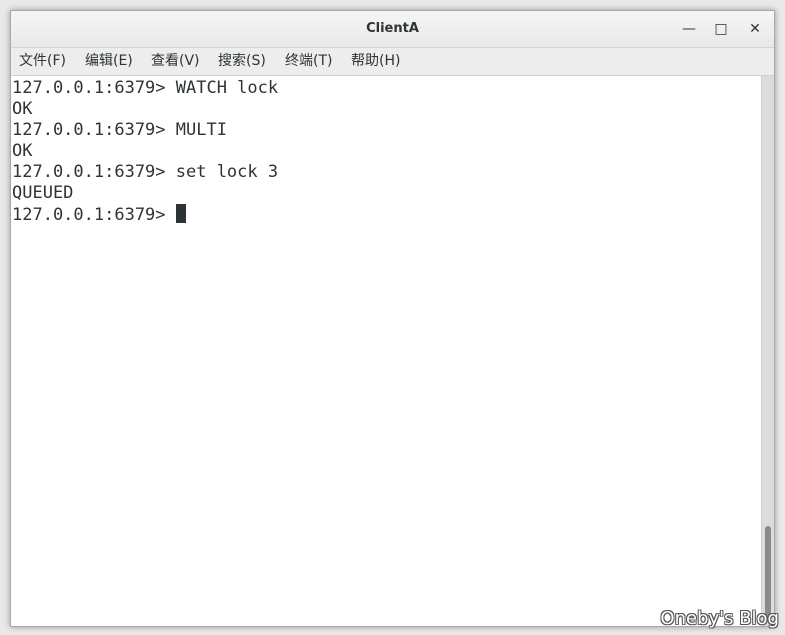 The width and height of the screenshot is (785, 635). What do you see at coordinates (386, 214) in the screenshot?
I see `terminal-prompt-line: 127.0.0.1:6379>` at bounding box center [386, 214].